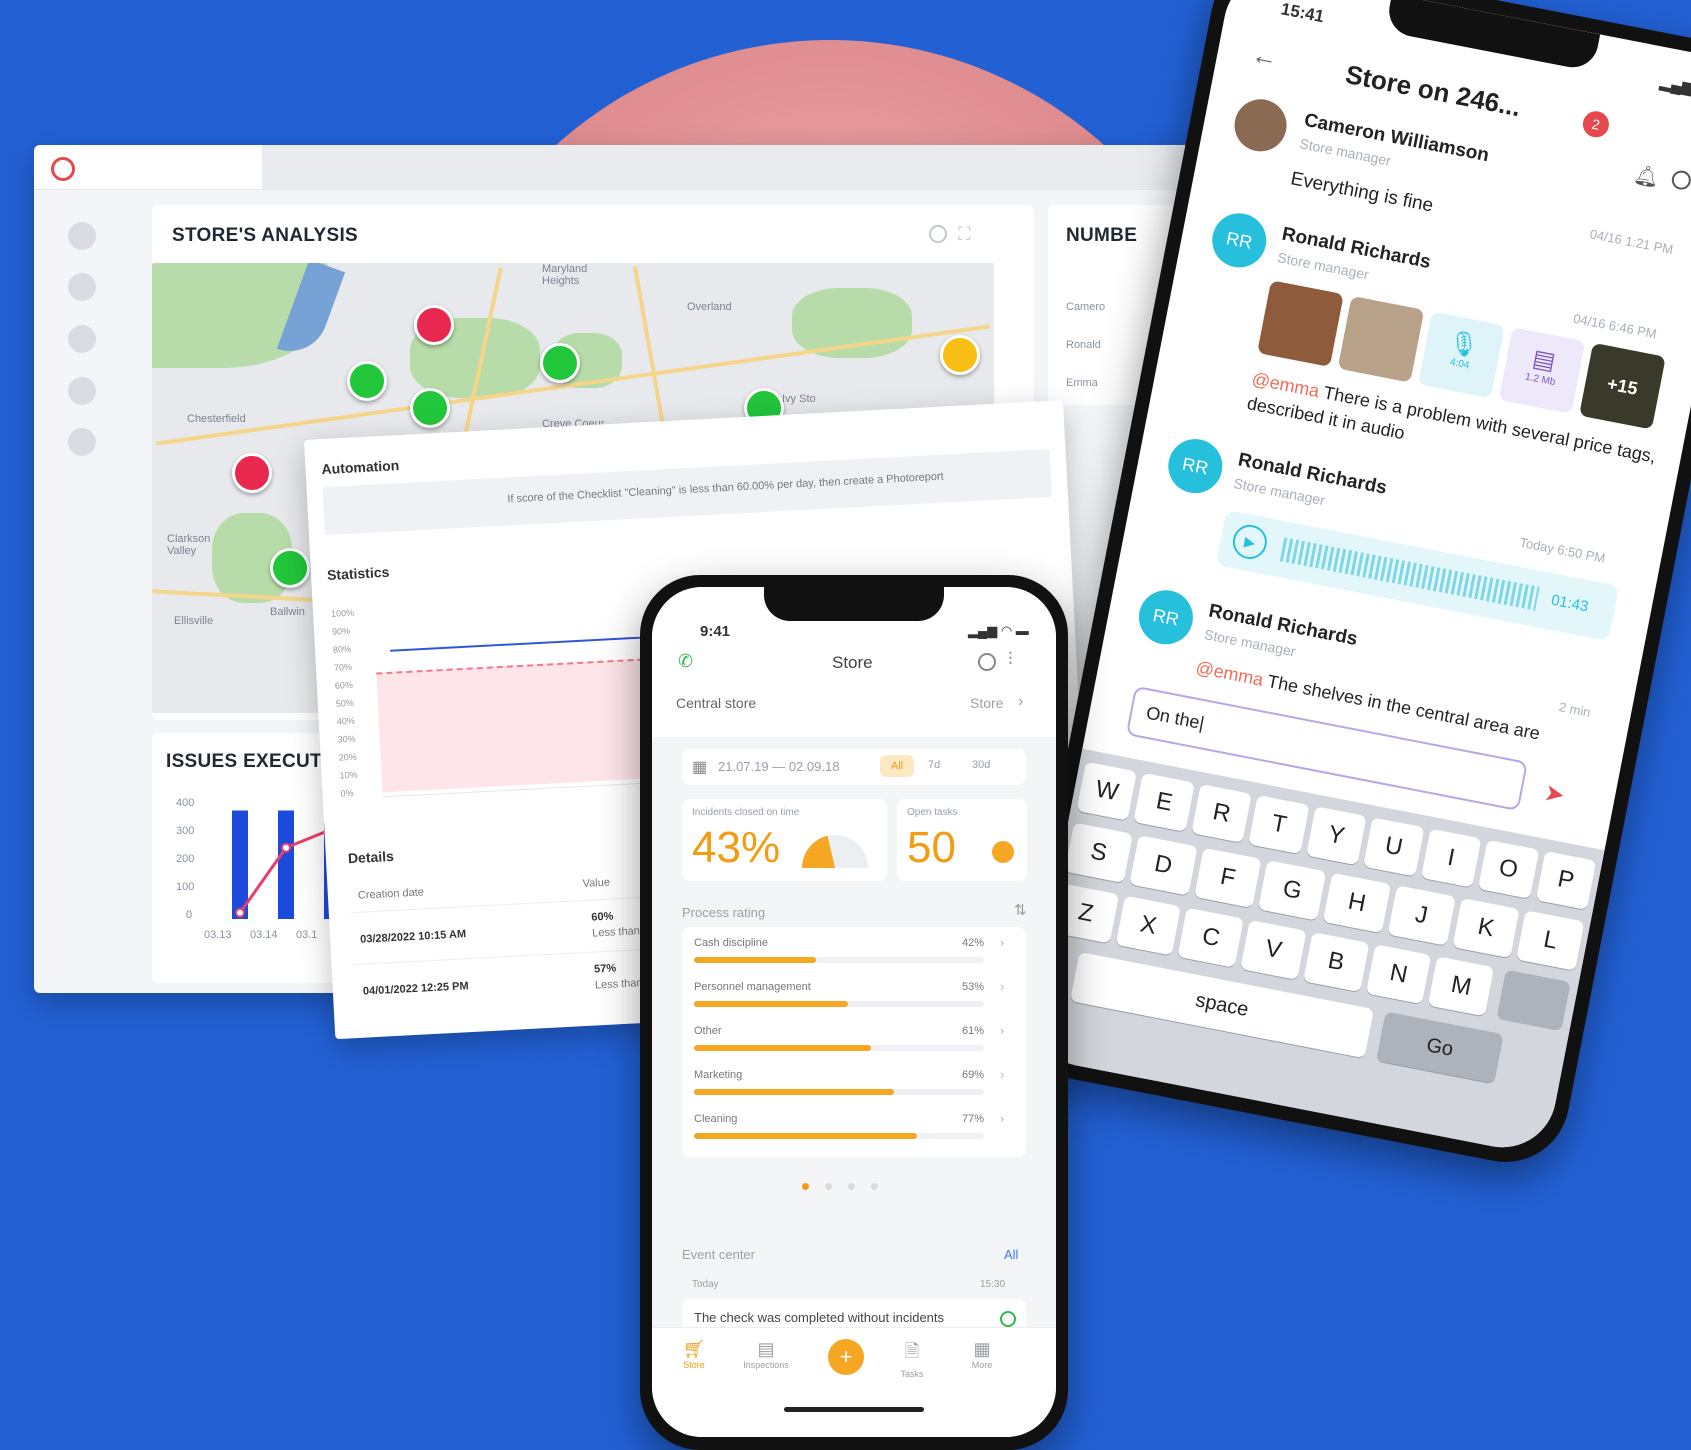  What do you see at coordinates (1451, 858) in the screenshot?
I see `key-i: I` at bounding box center [1451, 858].